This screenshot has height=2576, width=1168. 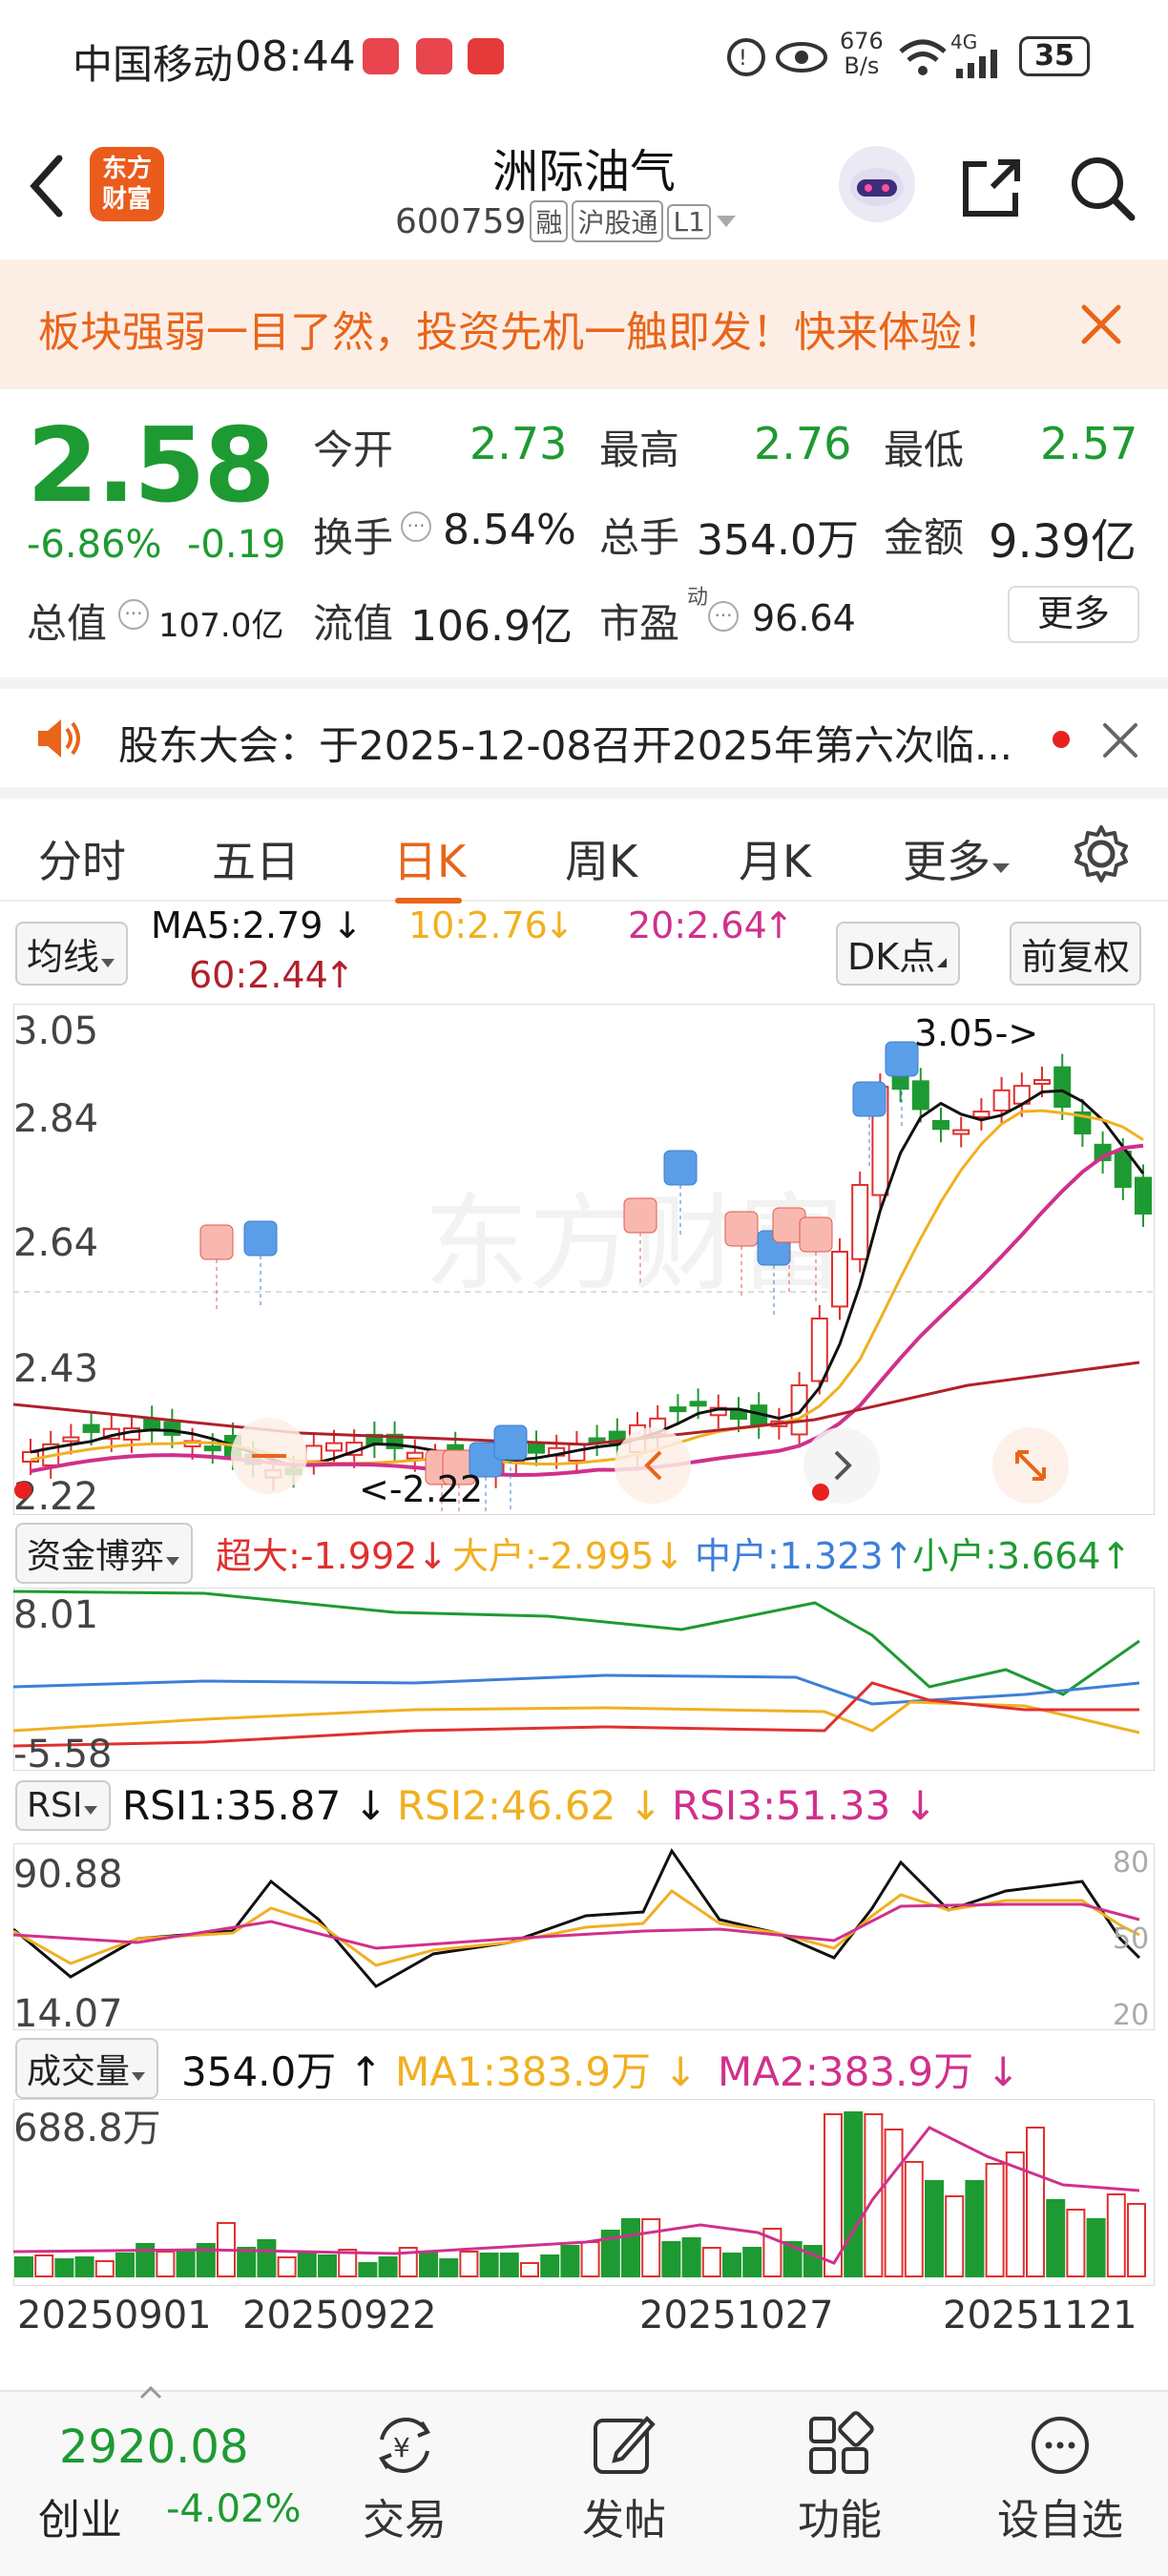 I want to click on post-button: 发帖, so click(x=624, y=2473).